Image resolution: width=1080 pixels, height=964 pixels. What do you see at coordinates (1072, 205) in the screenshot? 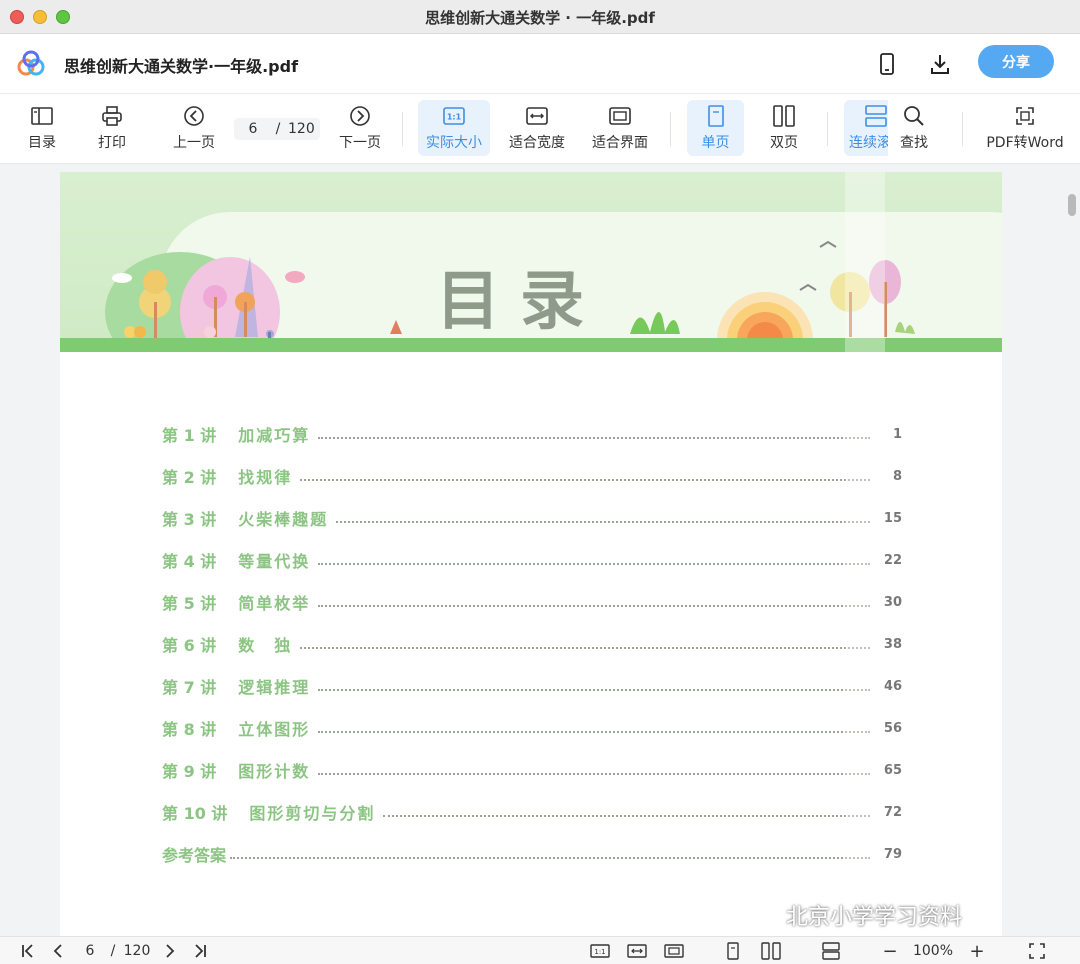
I see `vertical-scrollbar-thumb` at bounding box center [1072, 205].